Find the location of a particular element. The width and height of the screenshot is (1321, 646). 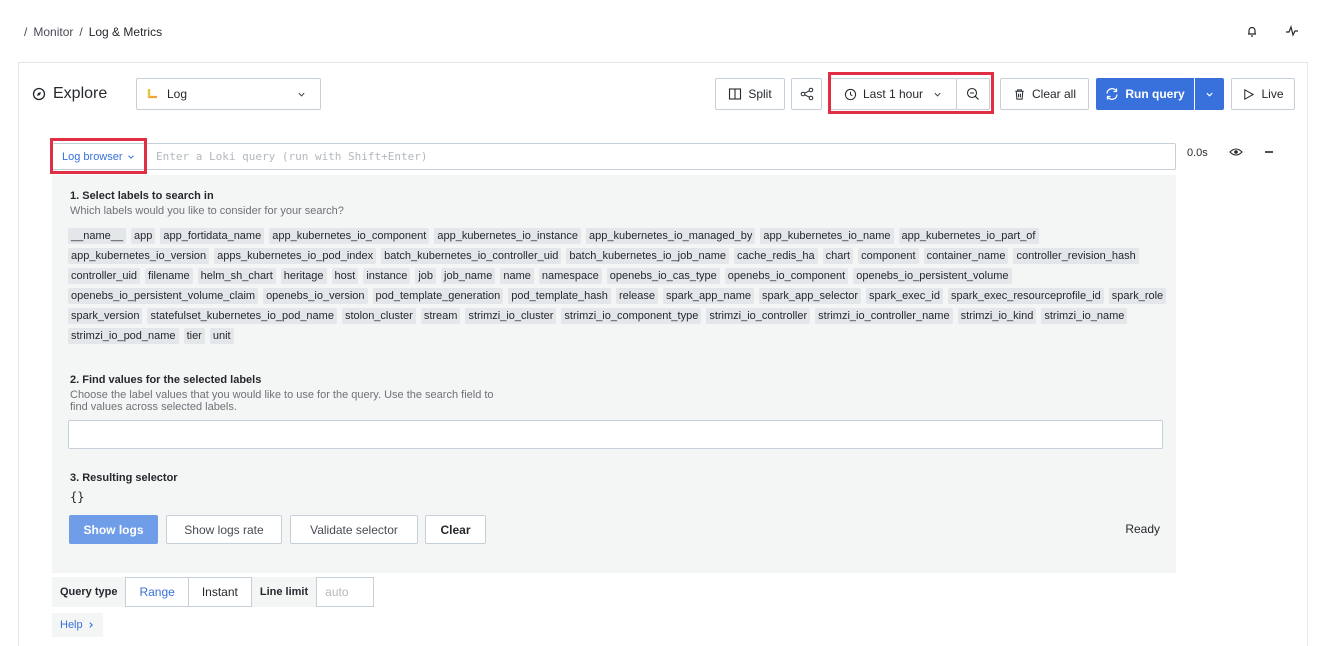

label-chip: statefulset_kubernetes_io_pod_name is located at coordinates (242, 316).